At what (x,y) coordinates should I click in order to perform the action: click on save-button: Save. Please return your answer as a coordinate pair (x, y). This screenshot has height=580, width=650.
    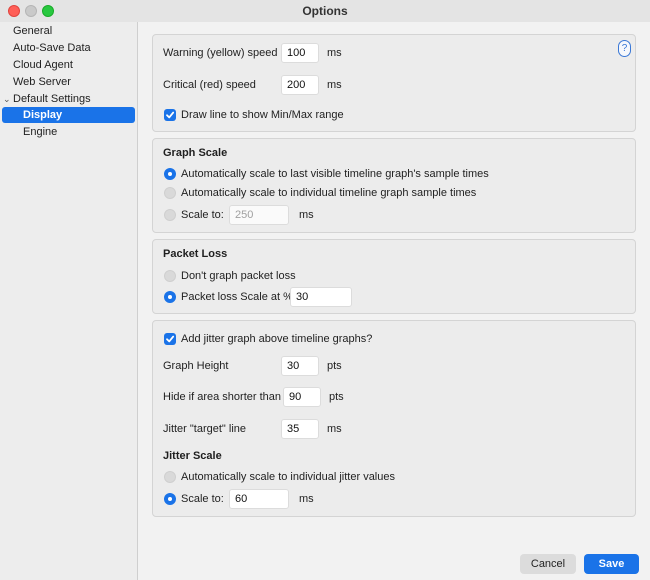
    Looking at the image, I should click on (611, 564).